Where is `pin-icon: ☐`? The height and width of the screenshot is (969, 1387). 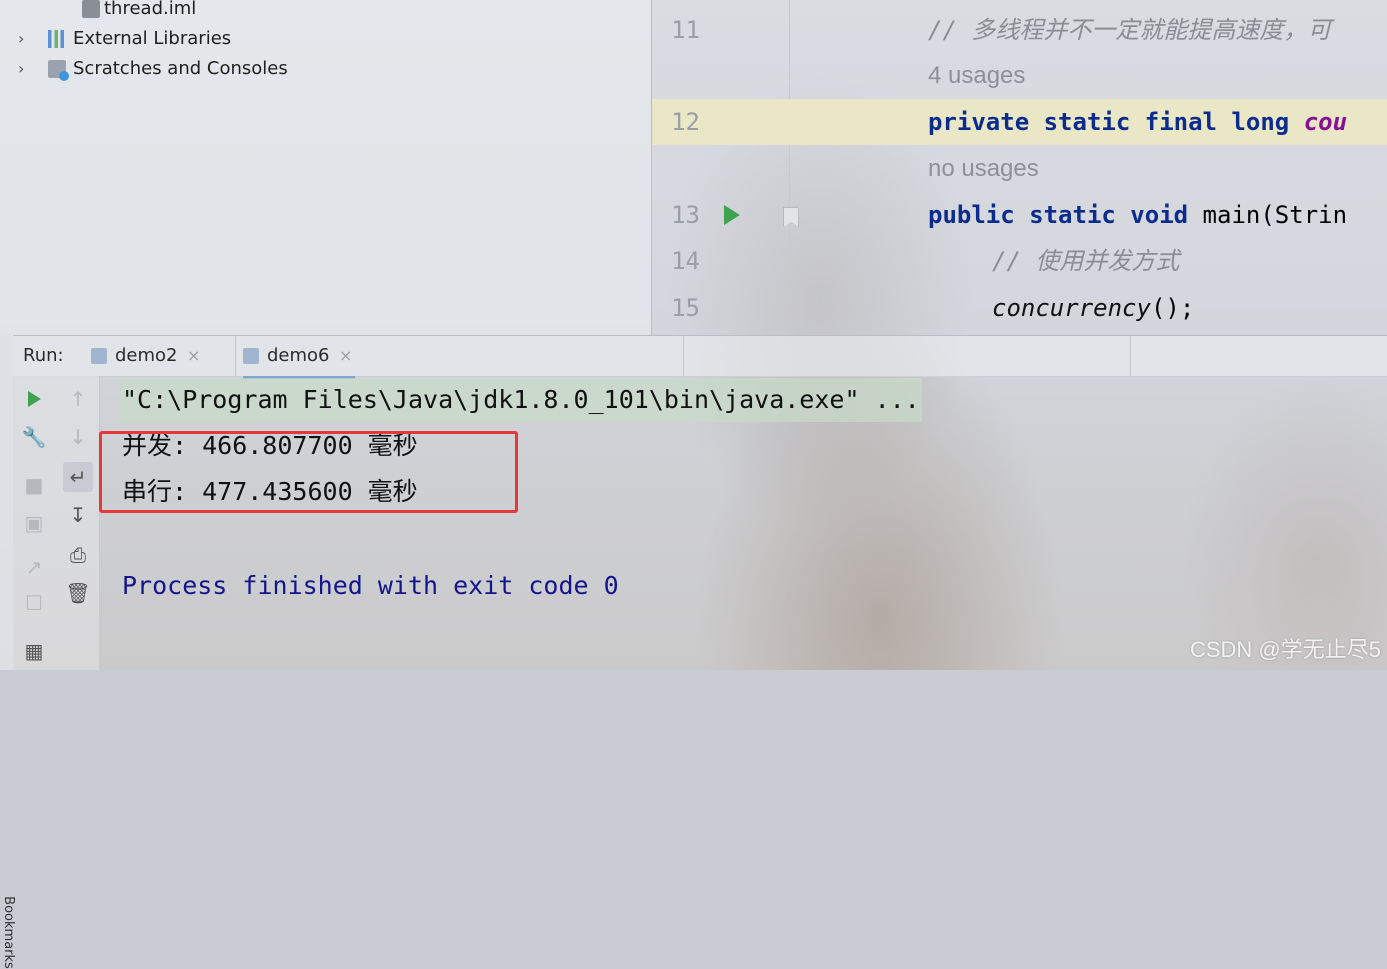 pin-icon: ☐ is located at coordinates (34, 603).